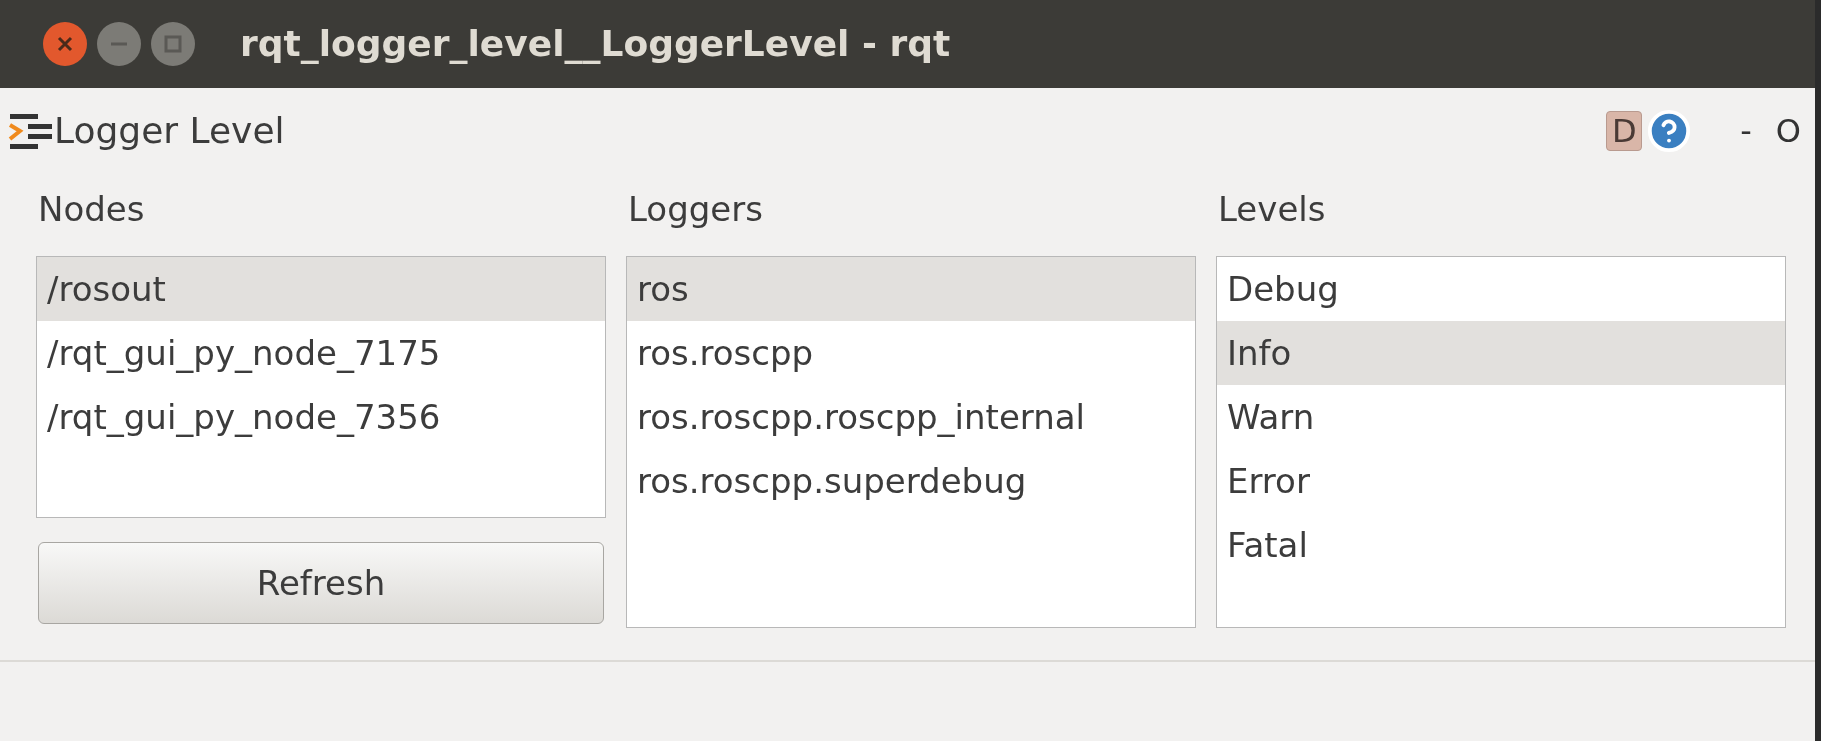 This screenshot has width=1821, height=741. I want to click on minimize-icon, so click(119, 44).